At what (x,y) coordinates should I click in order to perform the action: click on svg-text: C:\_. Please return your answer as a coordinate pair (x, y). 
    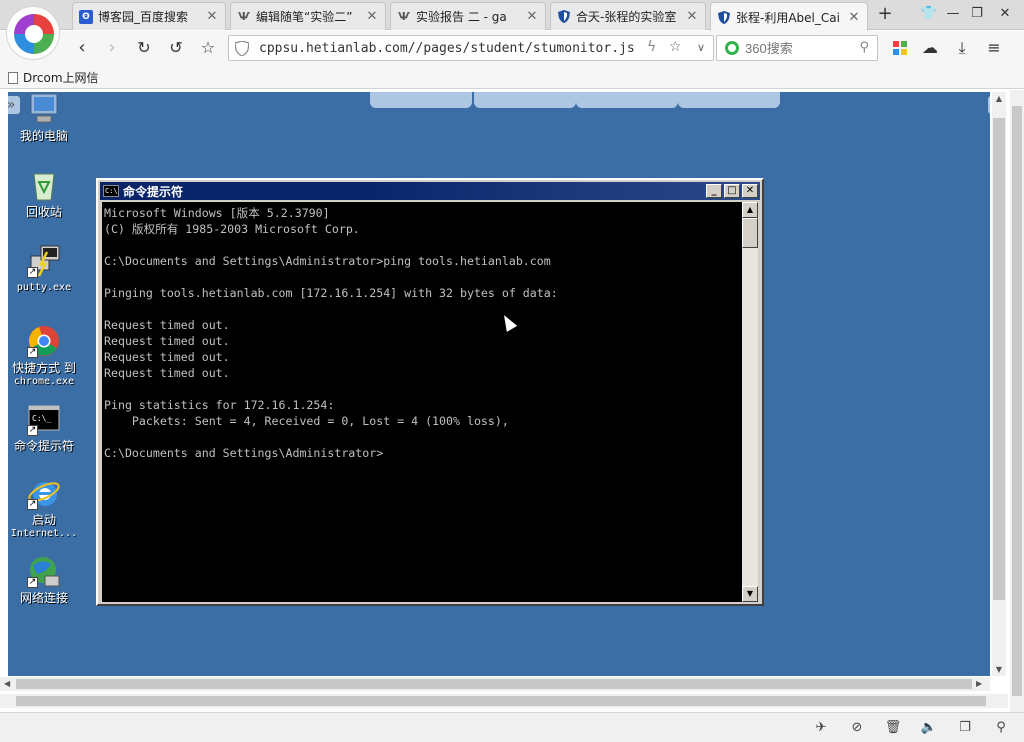
    Looking at the image, I should click on (41, 418).